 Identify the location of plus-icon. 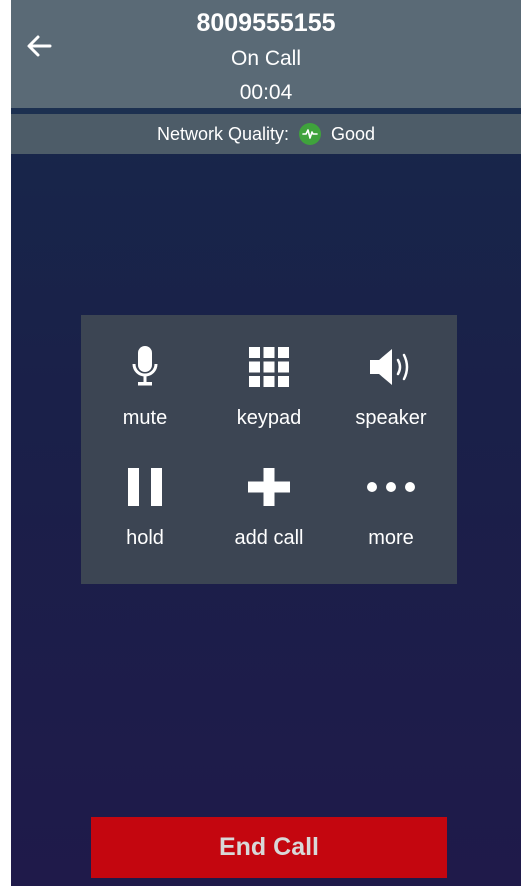
(269, 487).